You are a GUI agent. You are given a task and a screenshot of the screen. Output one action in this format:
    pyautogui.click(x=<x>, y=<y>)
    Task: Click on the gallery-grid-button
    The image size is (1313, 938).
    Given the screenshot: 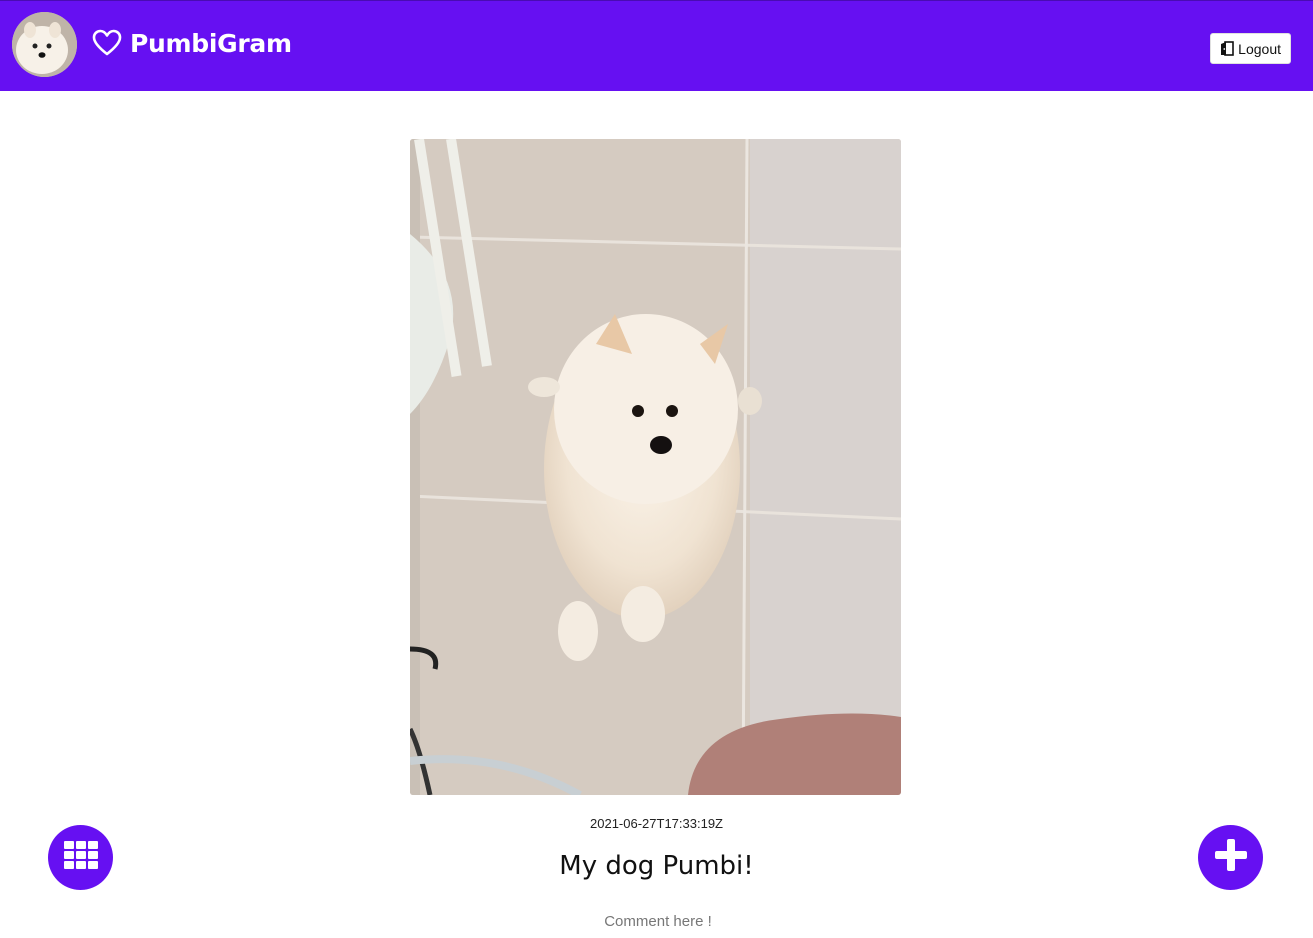 What is the action you would take?
    pyautogui.click(x=80, y=857)
    